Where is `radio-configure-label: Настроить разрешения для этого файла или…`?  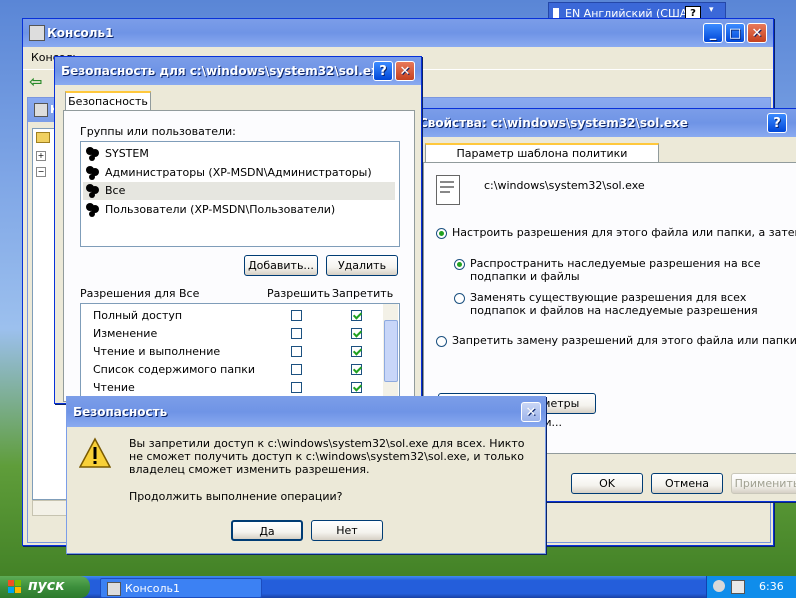
radio-configure-label: Настроить разрешения для этого файла или… is located at coordinates (624, 232).